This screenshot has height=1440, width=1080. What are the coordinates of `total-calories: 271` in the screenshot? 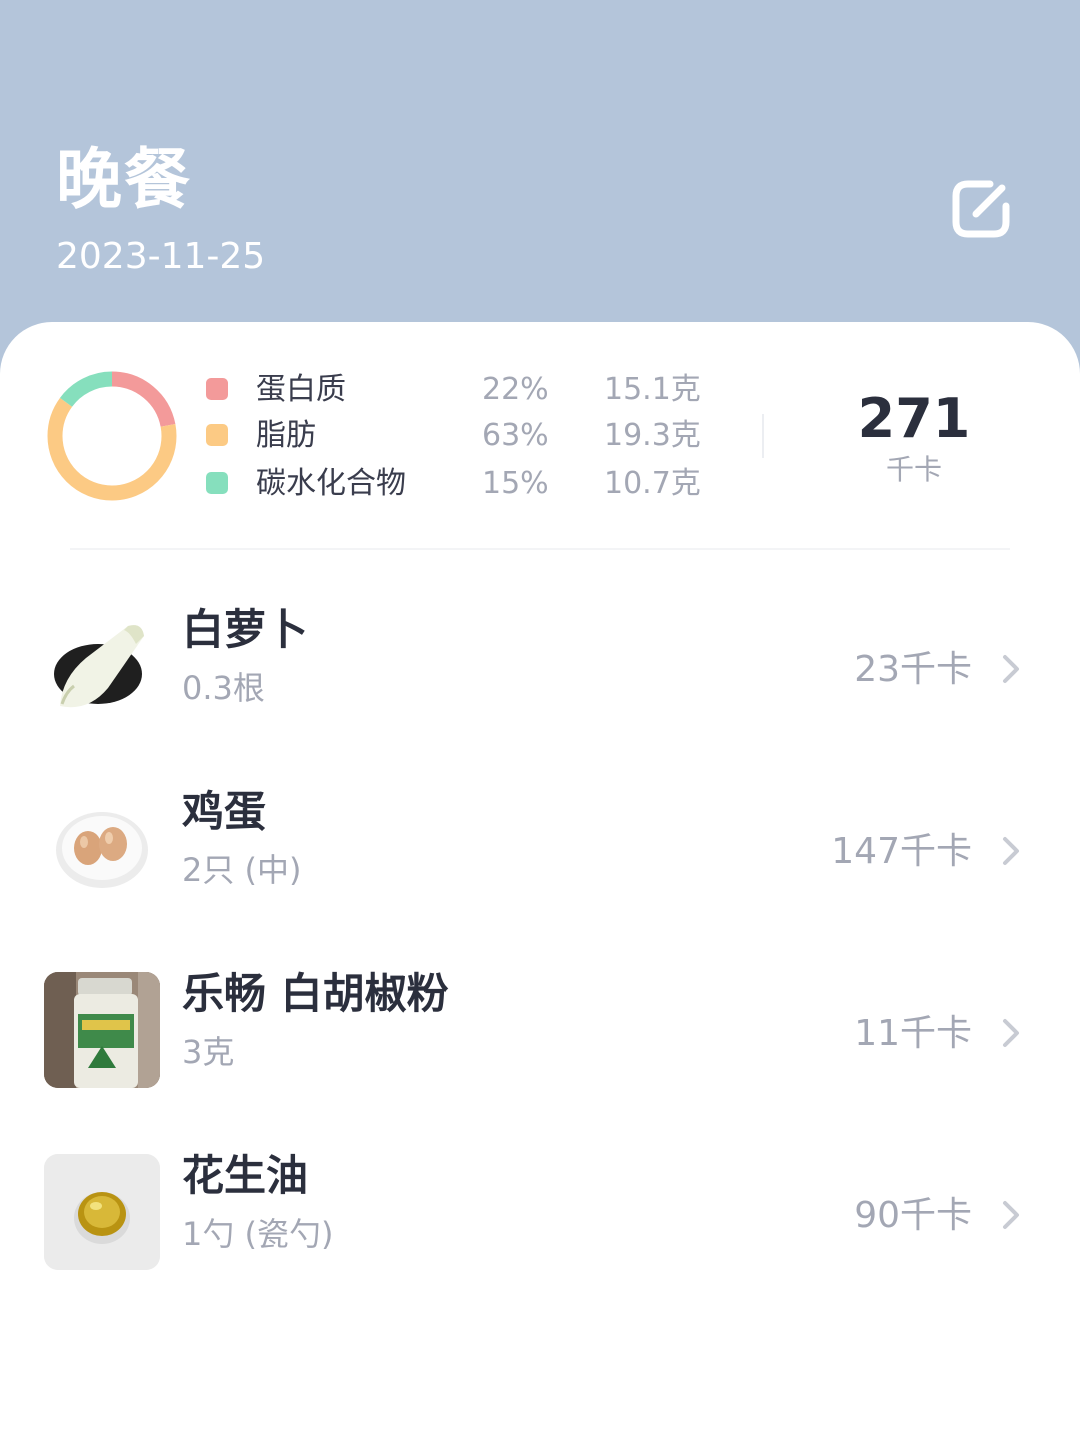 It's located at (914, 418).